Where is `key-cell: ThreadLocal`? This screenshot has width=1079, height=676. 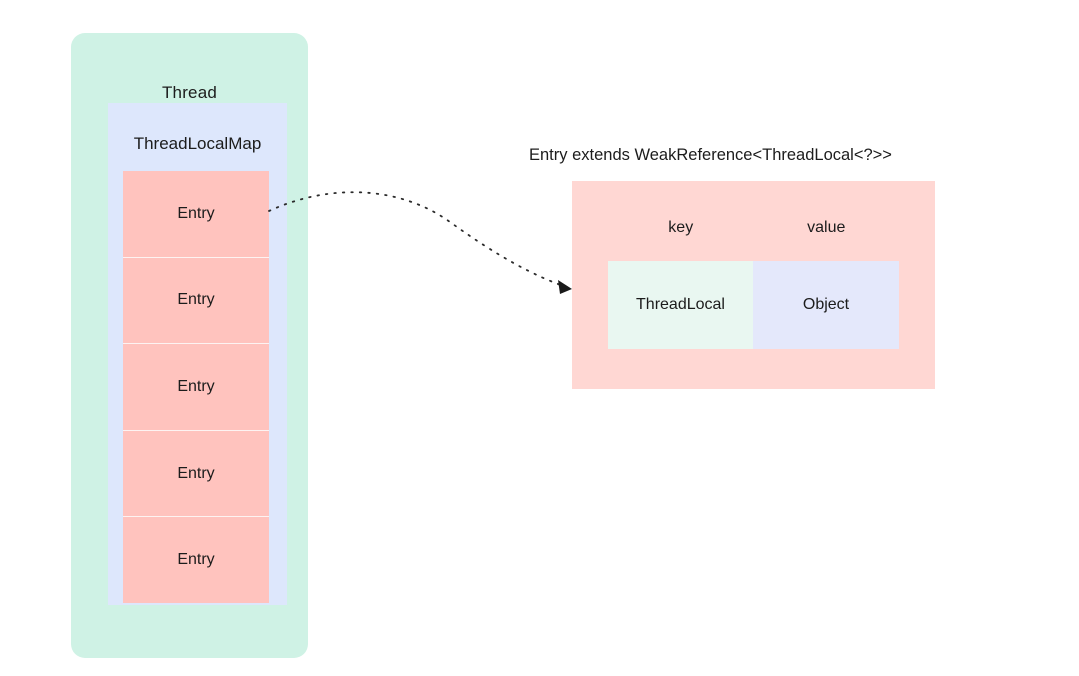 key-cell: ThreadLocal is located at coordinates (680, 305).